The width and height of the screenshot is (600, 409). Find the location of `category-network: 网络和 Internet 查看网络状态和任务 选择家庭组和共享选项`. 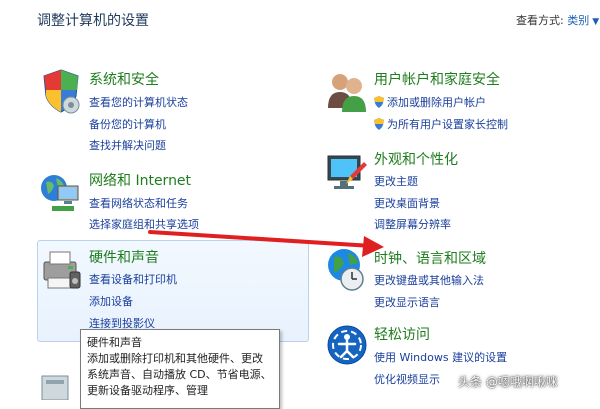

category-network: 网络和 Internet 查看网络状态和任务 选择家庭组和共享选项 is located at coordinates (165, 205).